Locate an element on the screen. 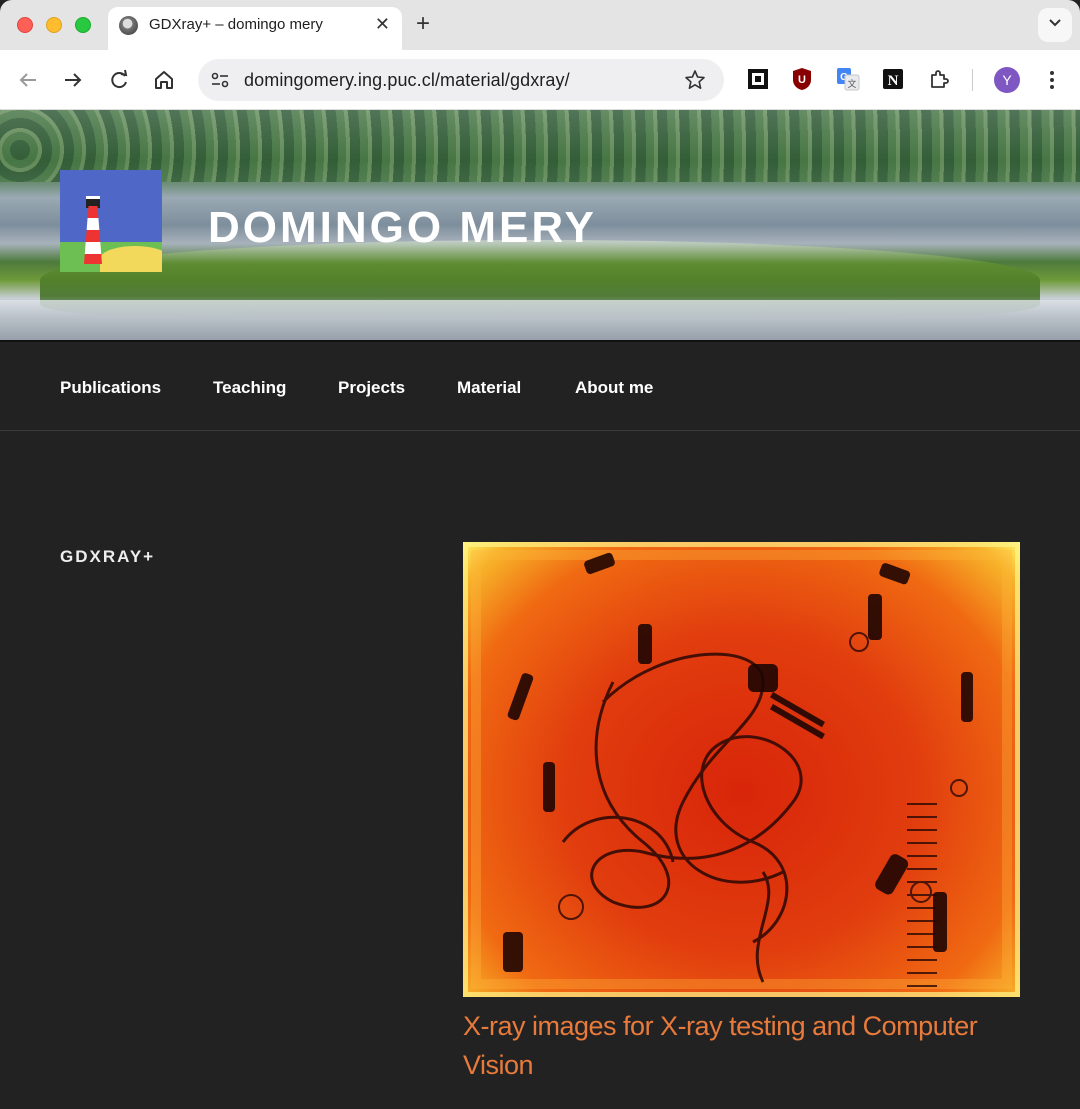  close-tab-icon: ✕ is located at coordinates (382, 24).